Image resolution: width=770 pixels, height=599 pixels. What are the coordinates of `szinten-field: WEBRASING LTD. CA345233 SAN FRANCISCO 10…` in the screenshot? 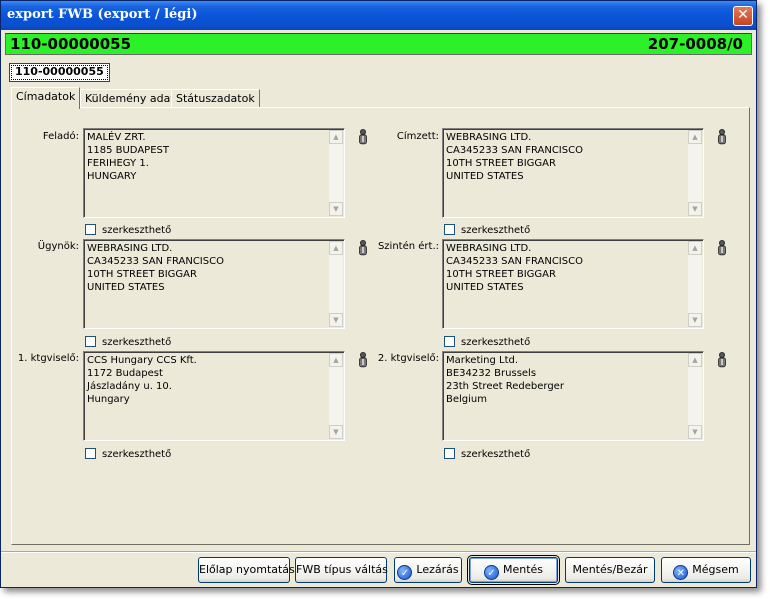 It's located at (573, 284).